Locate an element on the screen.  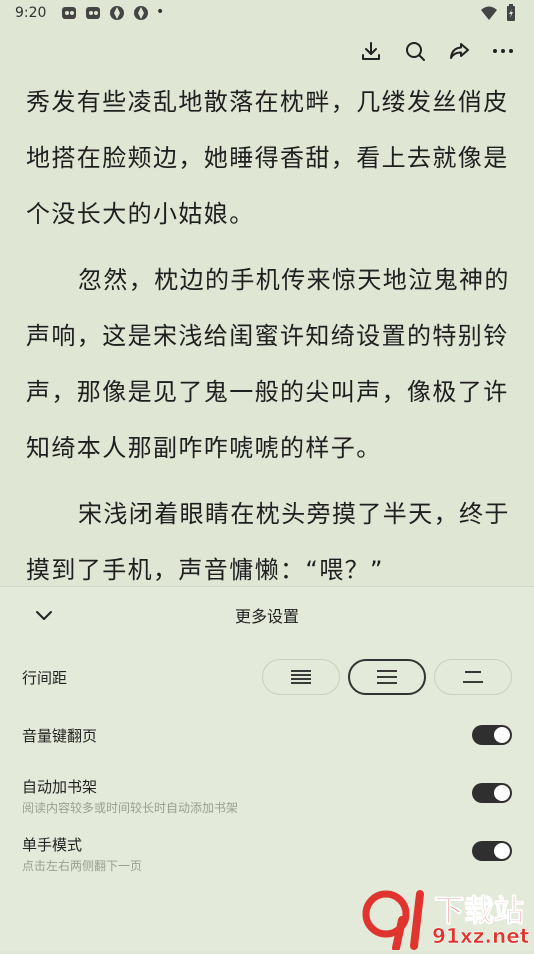
line-spacing-compact-button is located at coordinates (301, 677).